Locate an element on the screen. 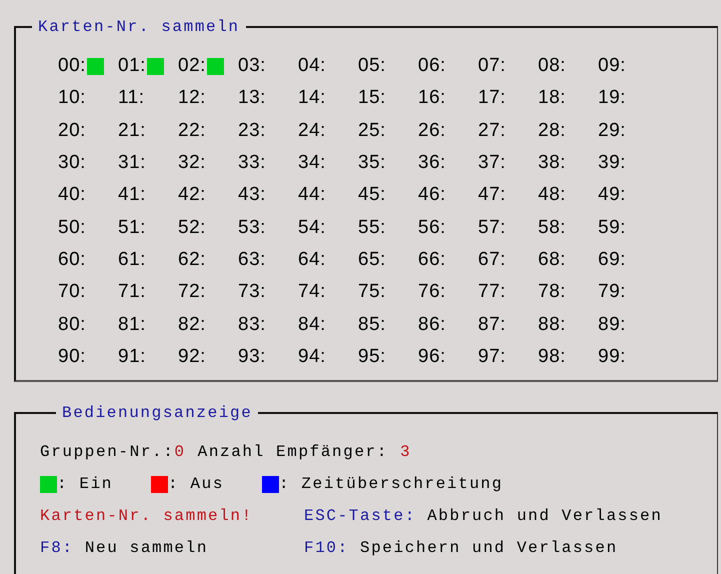  card-number: 21: is located at coordinates (132, 131).